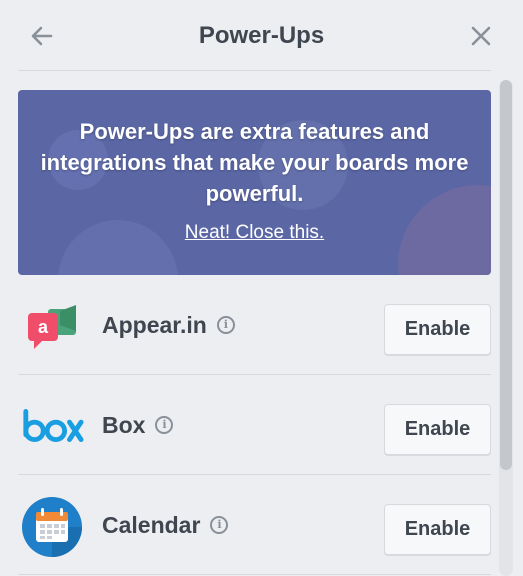  Describe the element at coordinates (506, 275) in the screenshot. I see `scrollbar-thumb` at that location.